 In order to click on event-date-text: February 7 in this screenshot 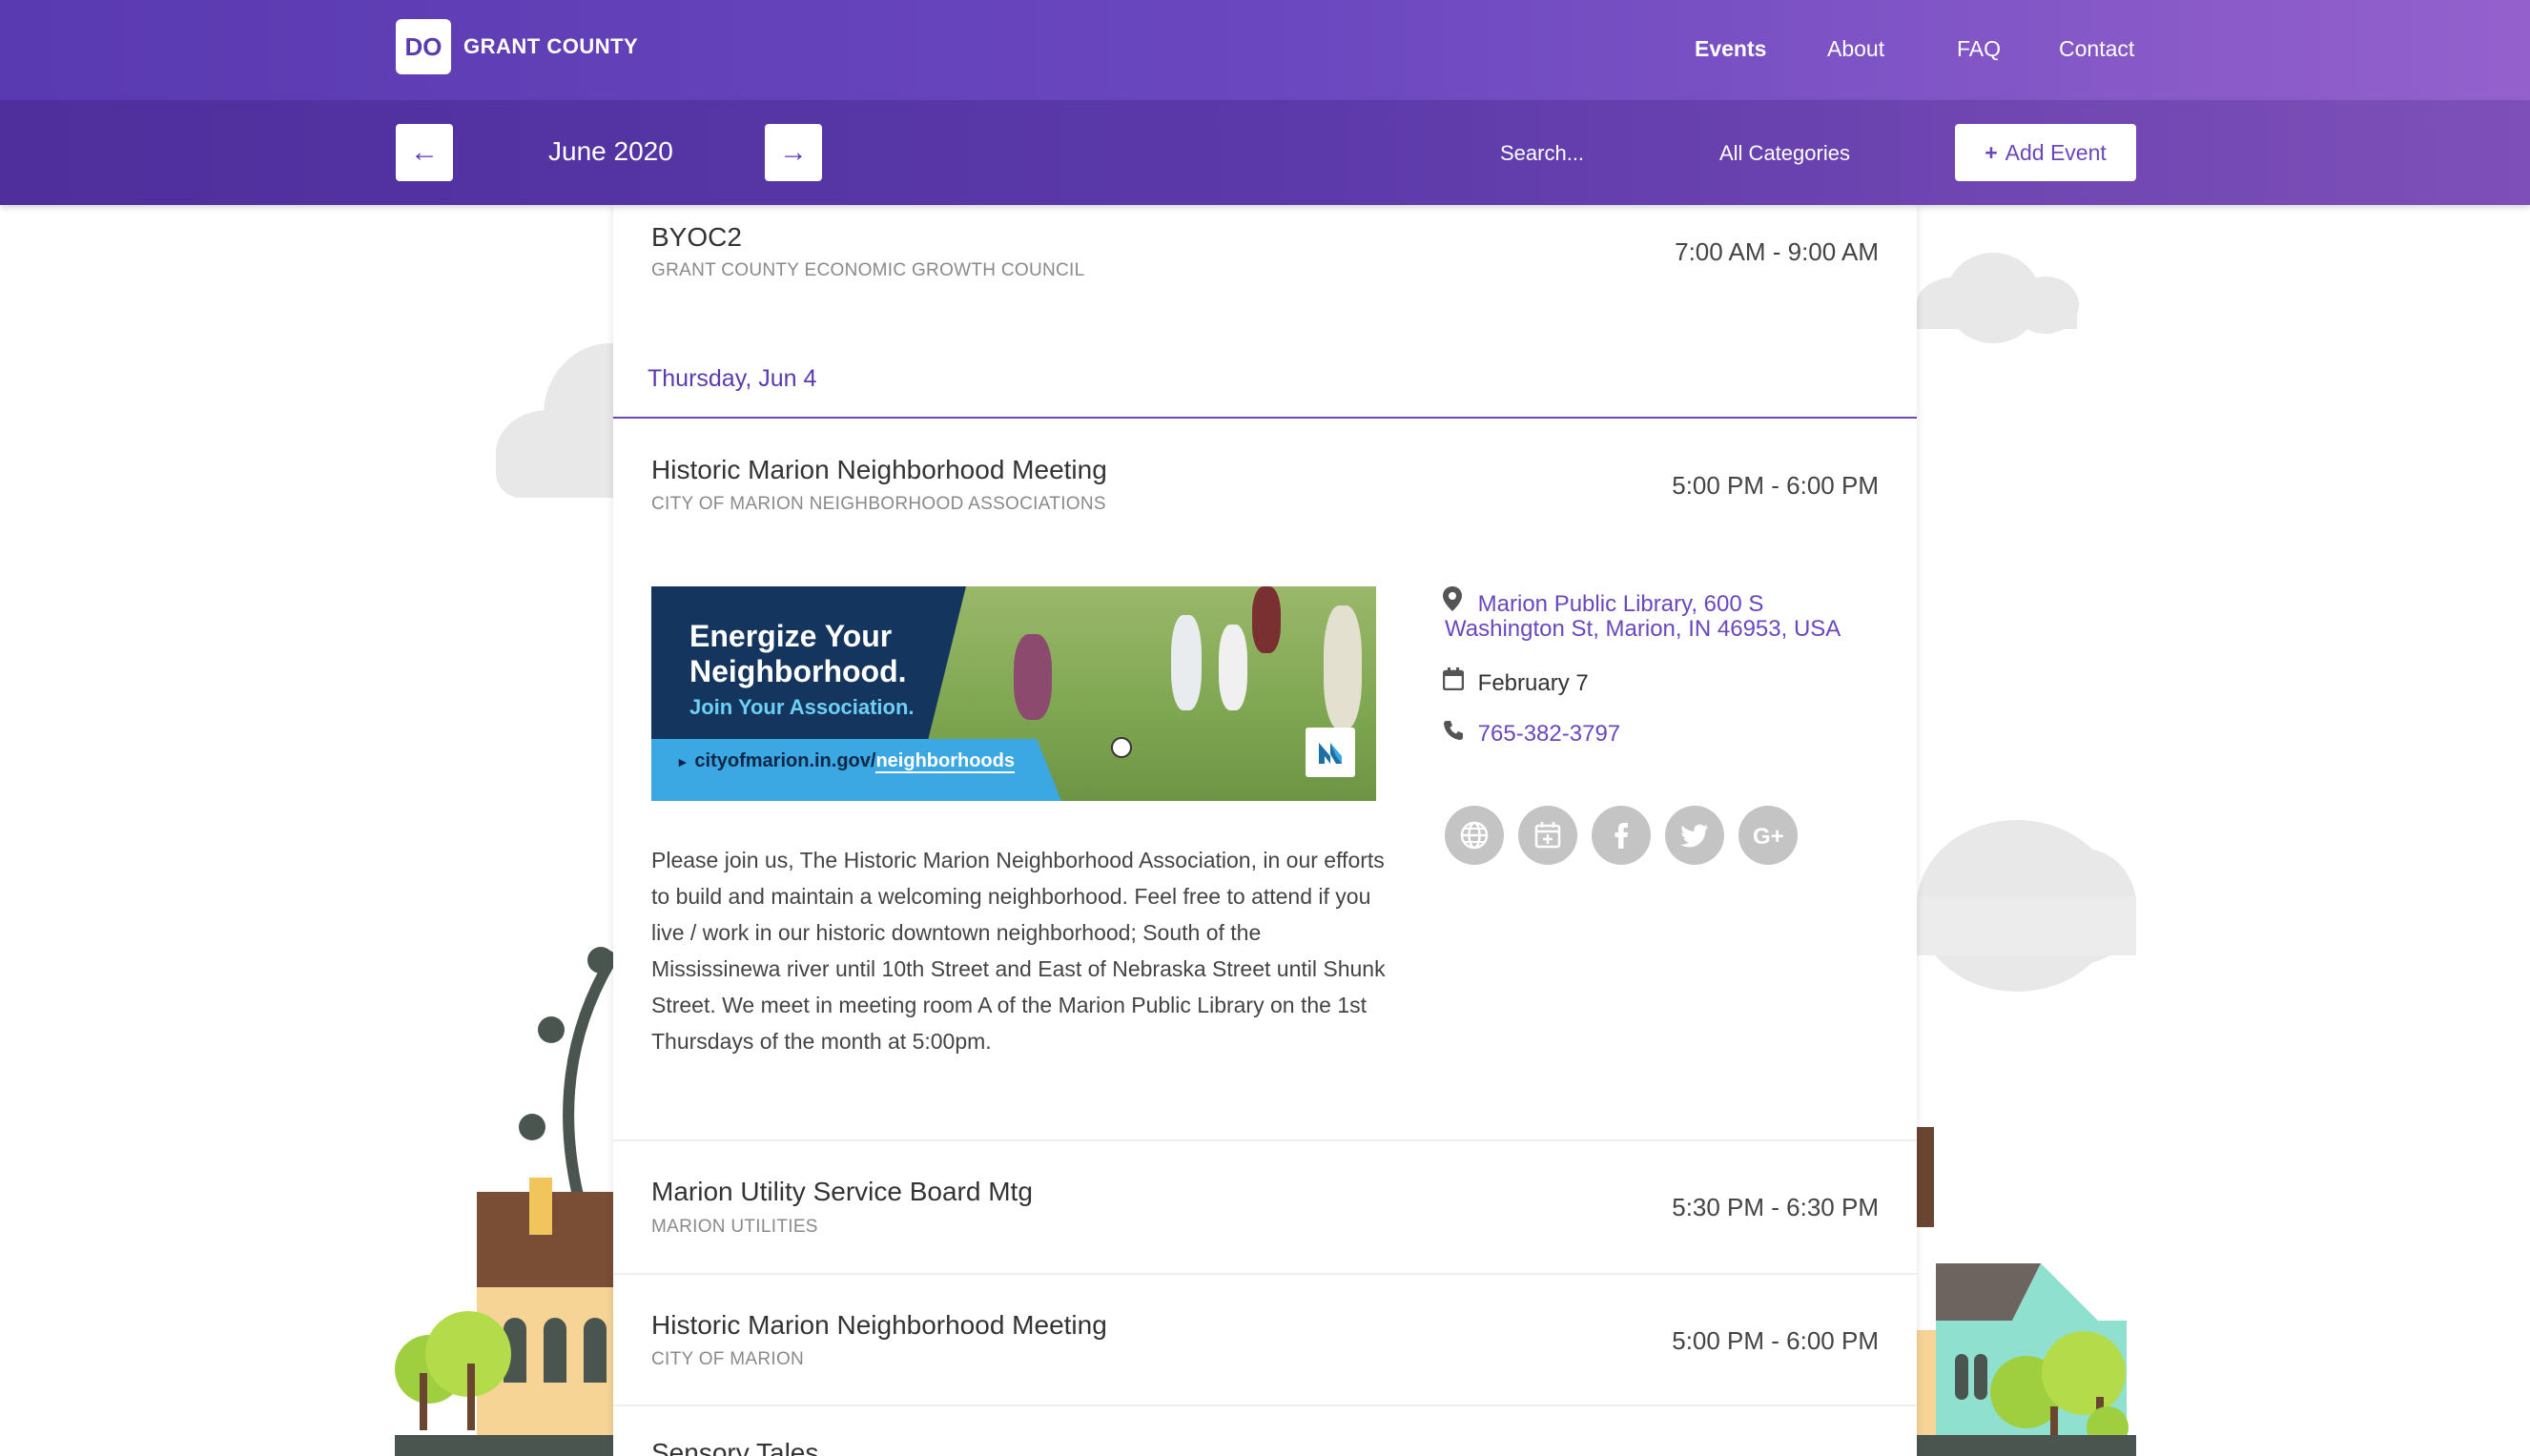, I will do `click(1533, 683)`.